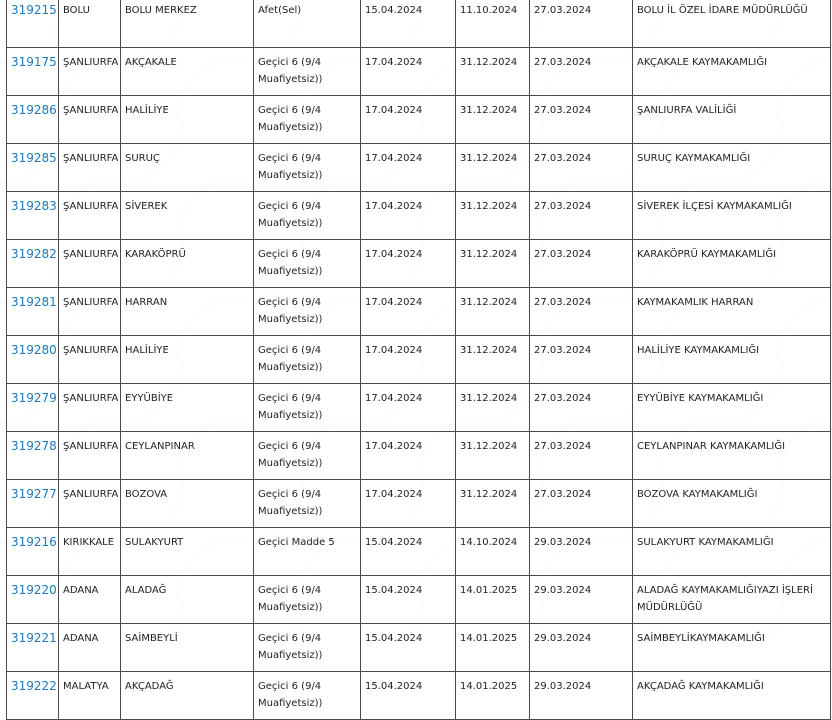 This screenshot has width=832, height=720. I want to click on district-cell: SAİMBEYLİ, so click(187, 647).